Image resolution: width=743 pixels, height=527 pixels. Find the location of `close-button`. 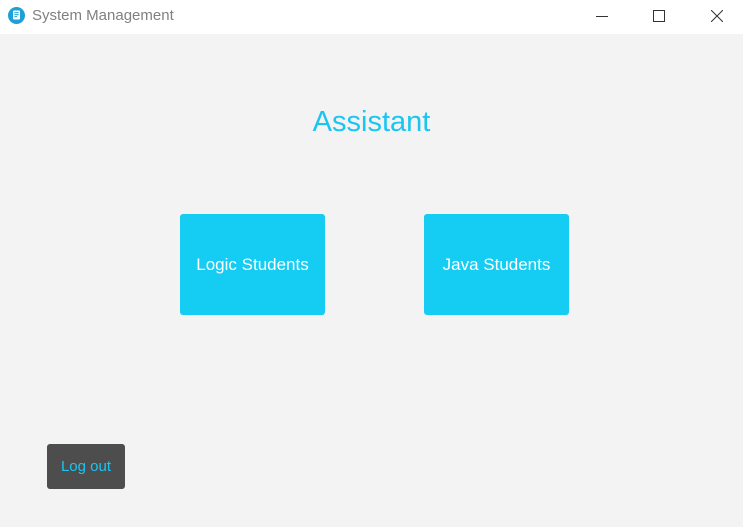

close-button is located at coordinates (717, 16).